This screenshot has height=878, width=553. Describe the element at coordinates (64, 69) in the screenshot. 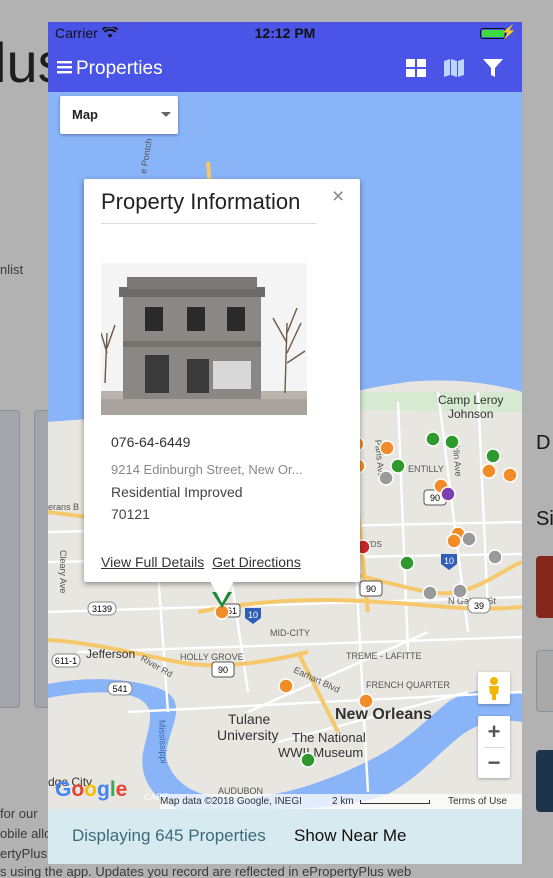

I see `menu-icon` at that location.